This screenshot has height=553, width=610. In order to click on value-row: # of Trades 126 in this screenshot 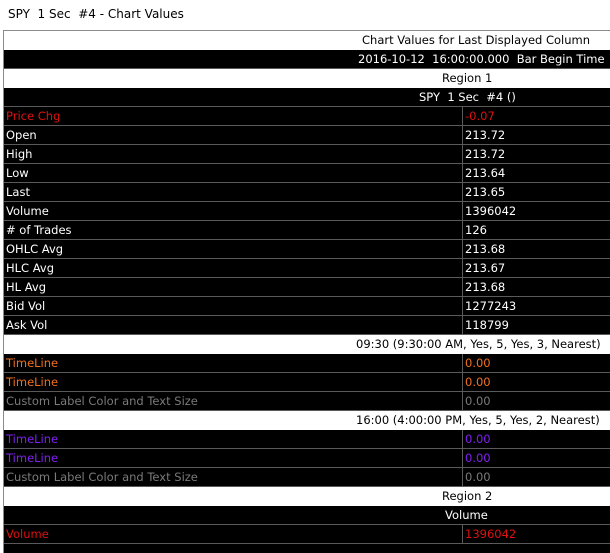, I will do `click(307, 230)`.